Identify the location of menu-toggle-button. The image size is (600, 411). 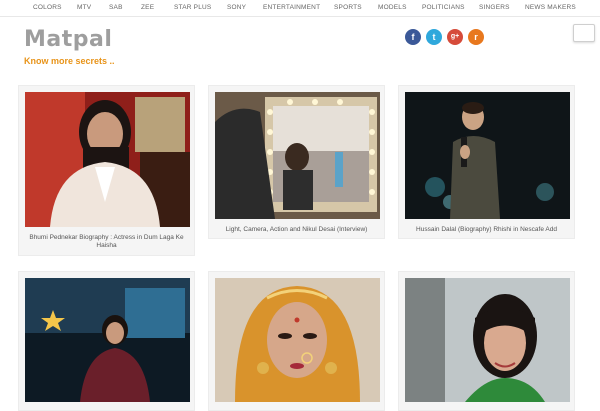
(584, 33).